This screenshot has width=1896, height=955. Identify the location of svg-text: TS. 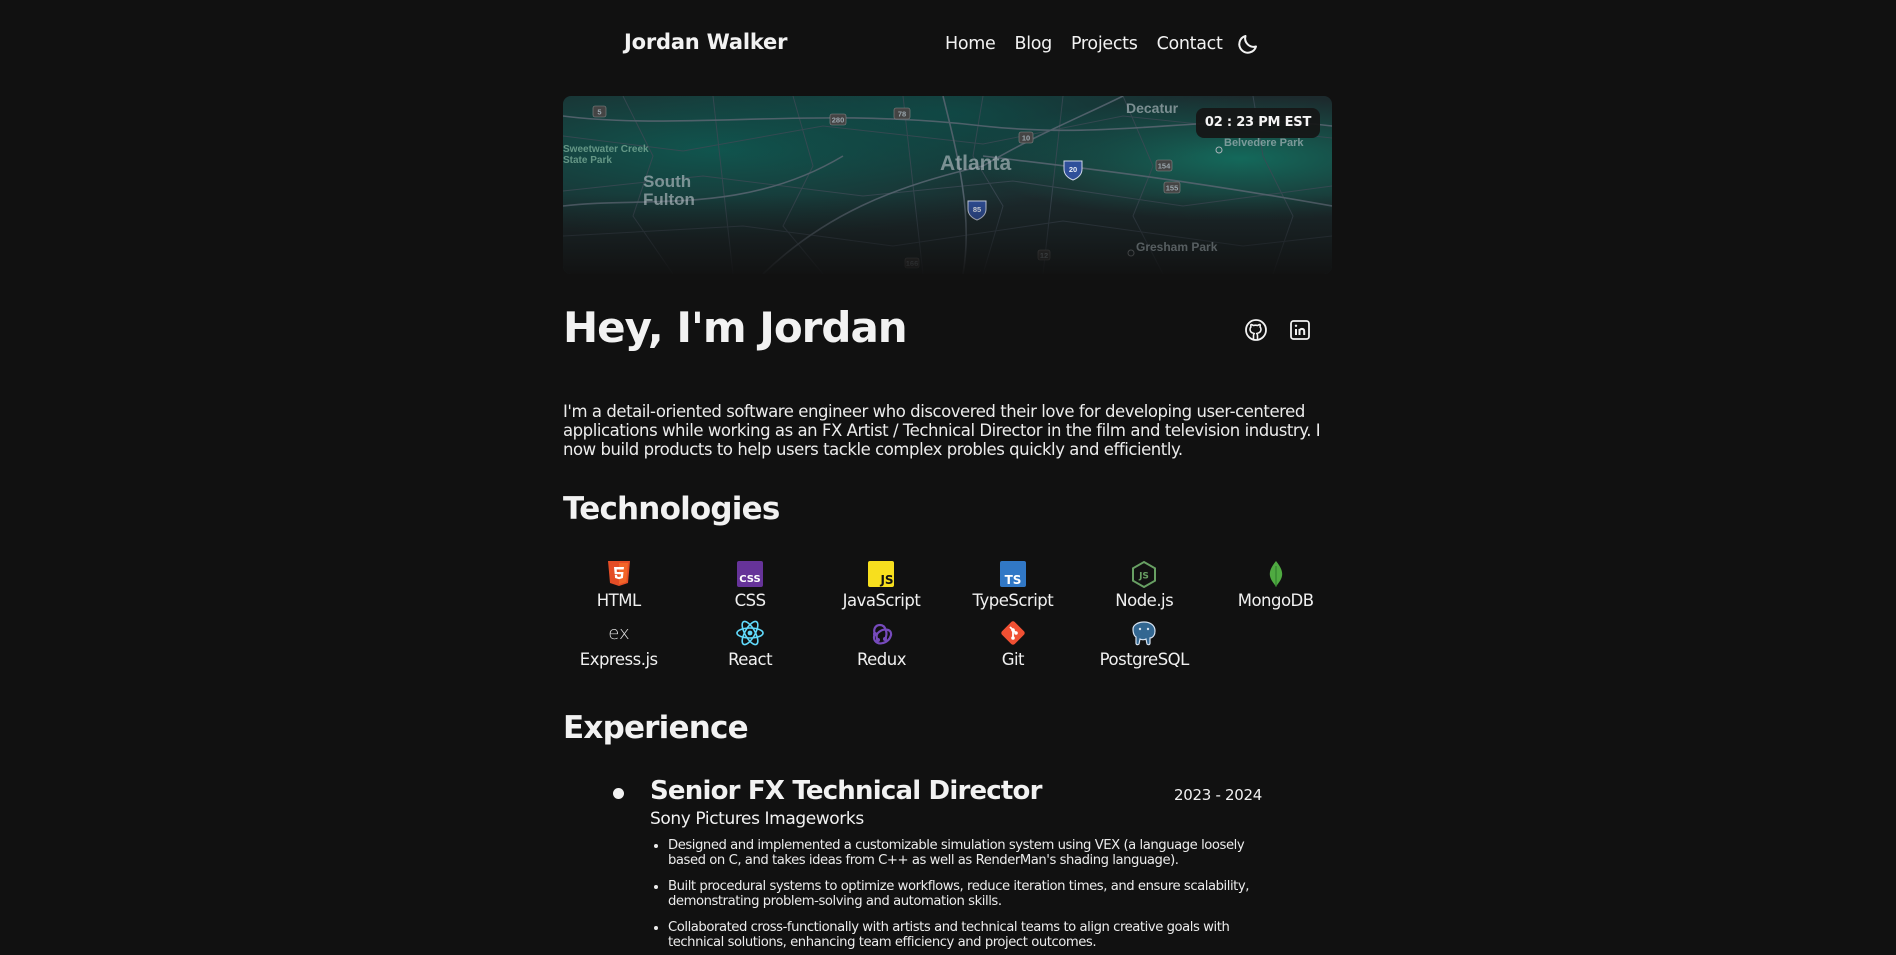
(1012, 580).